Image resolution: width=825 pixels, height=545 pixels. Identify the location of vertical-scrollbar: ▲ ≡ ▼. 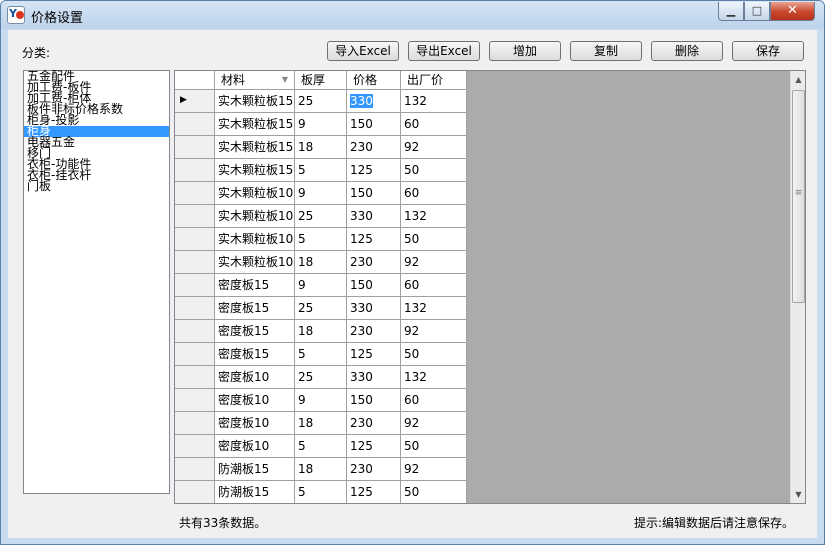
(797, 287).